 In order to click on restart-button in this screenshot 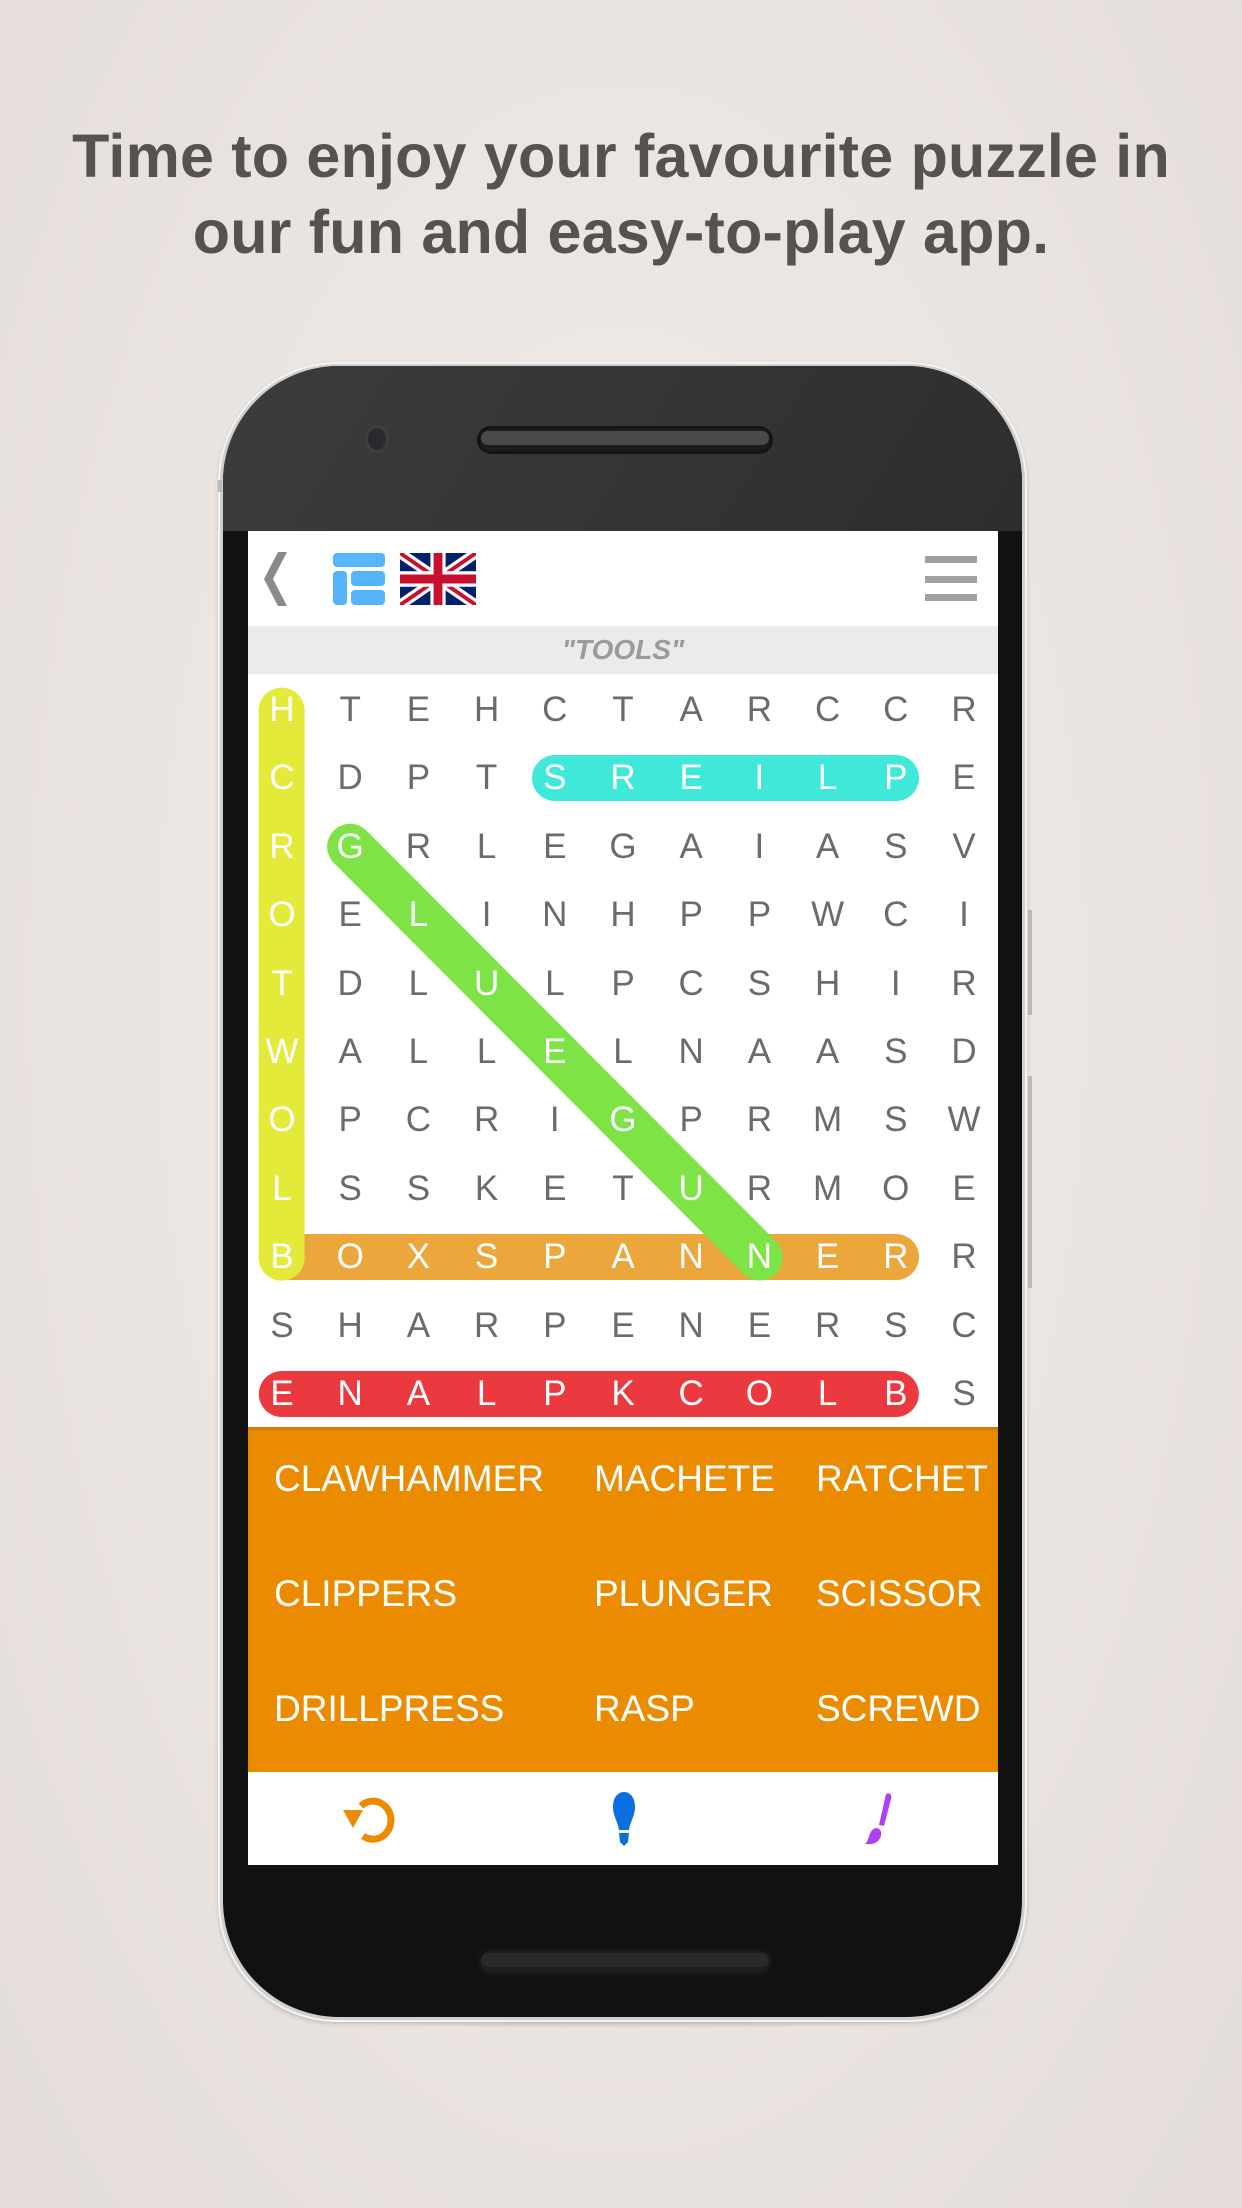, I will do `click(371, 1819)`.